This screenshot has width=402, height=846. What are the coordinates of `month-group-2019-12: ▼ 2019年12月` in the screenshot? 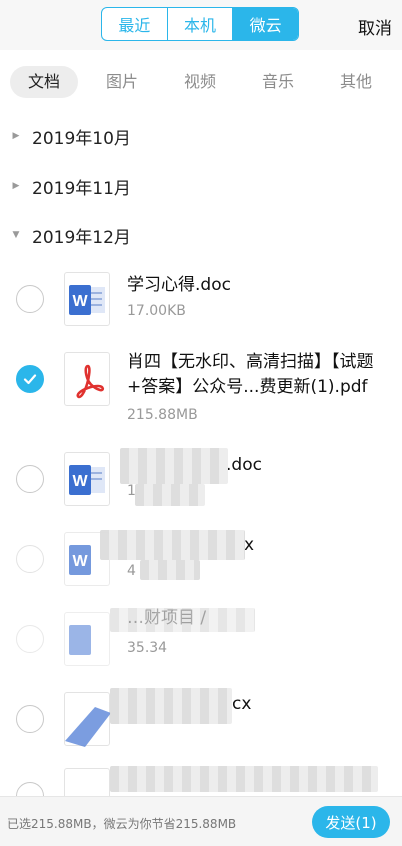 It's located at (201, 235).